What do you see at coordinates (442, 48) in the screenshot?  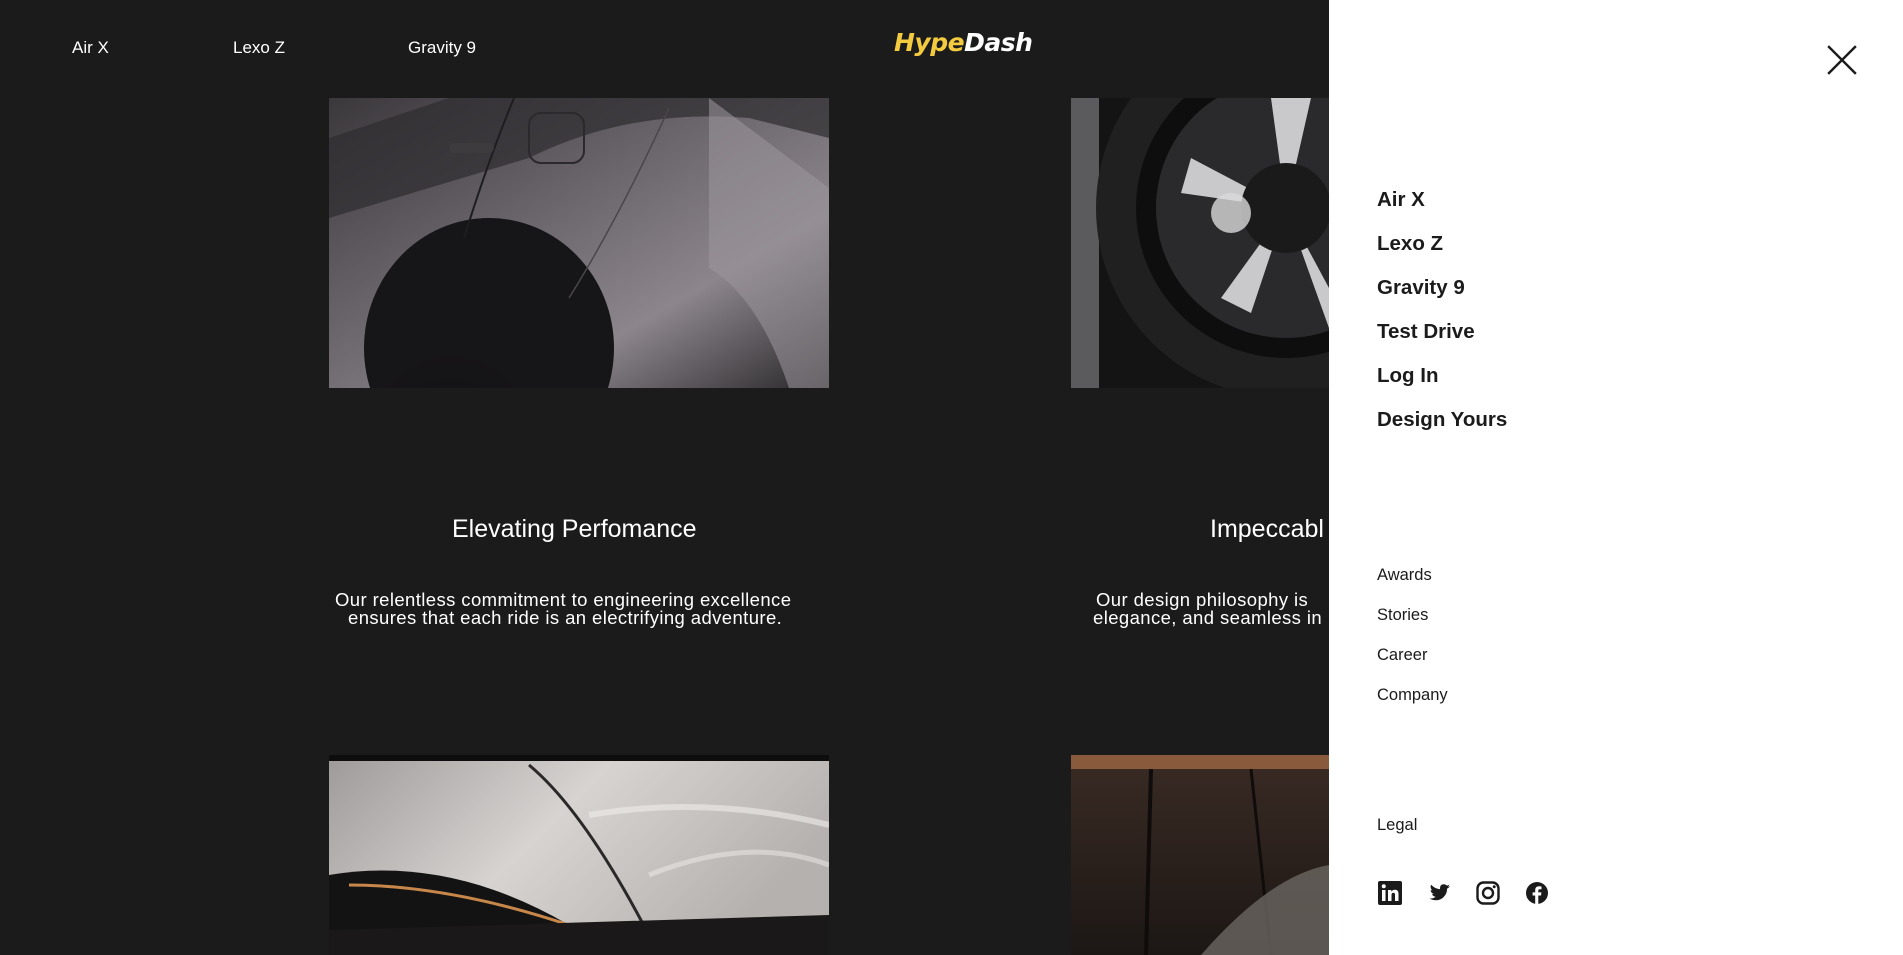 I see `topnav-link-gravity-9: Gravity 9` at bounding box center [442, 48].